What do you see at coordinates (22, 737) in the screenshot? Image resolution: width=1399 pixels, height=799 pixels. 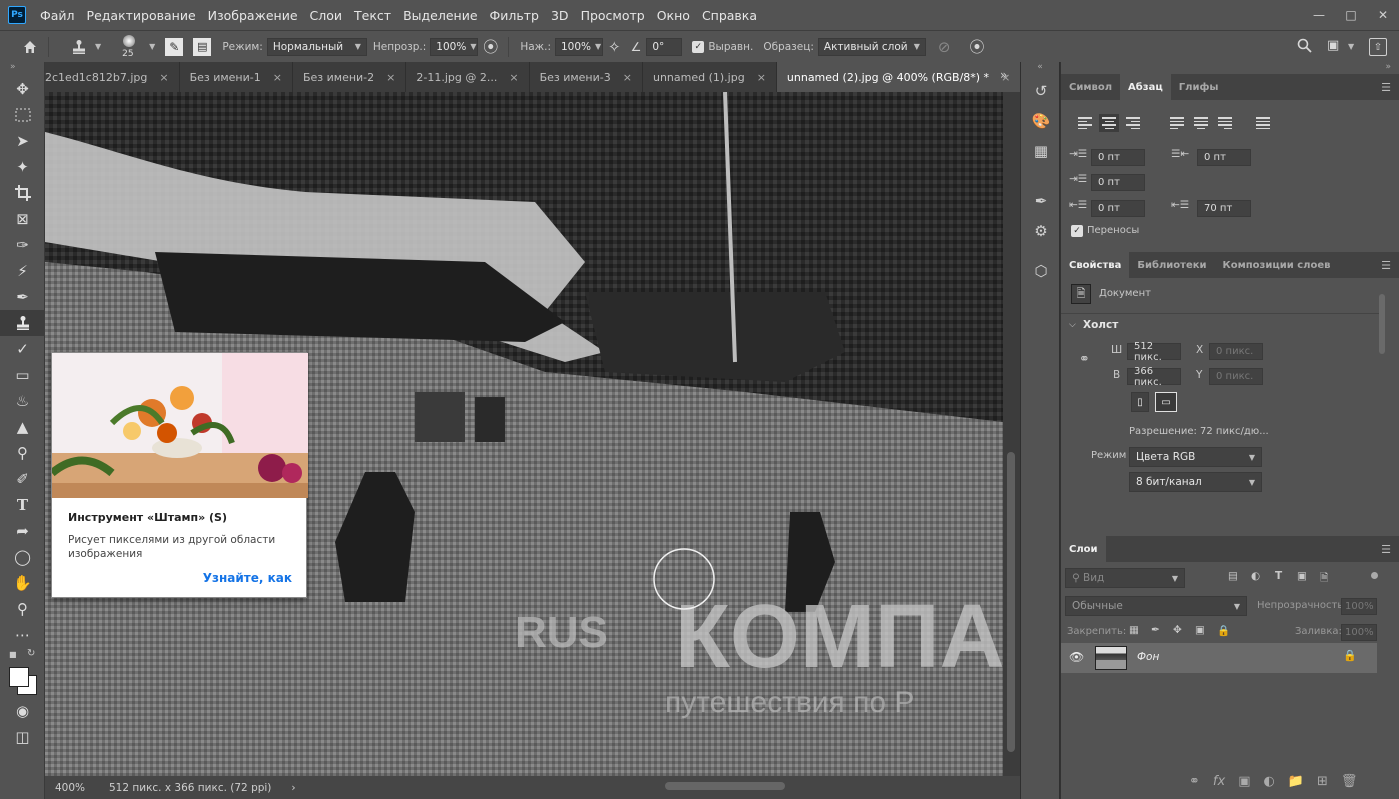 I see `screen-mode-icon: ◫` at bounding box center [22, 737].